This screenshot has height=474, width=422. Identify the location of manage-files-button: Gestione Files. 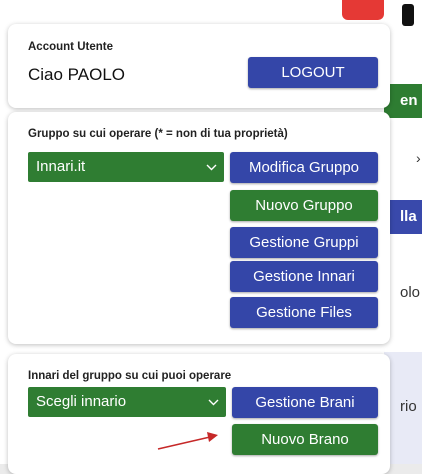
(304, 312).